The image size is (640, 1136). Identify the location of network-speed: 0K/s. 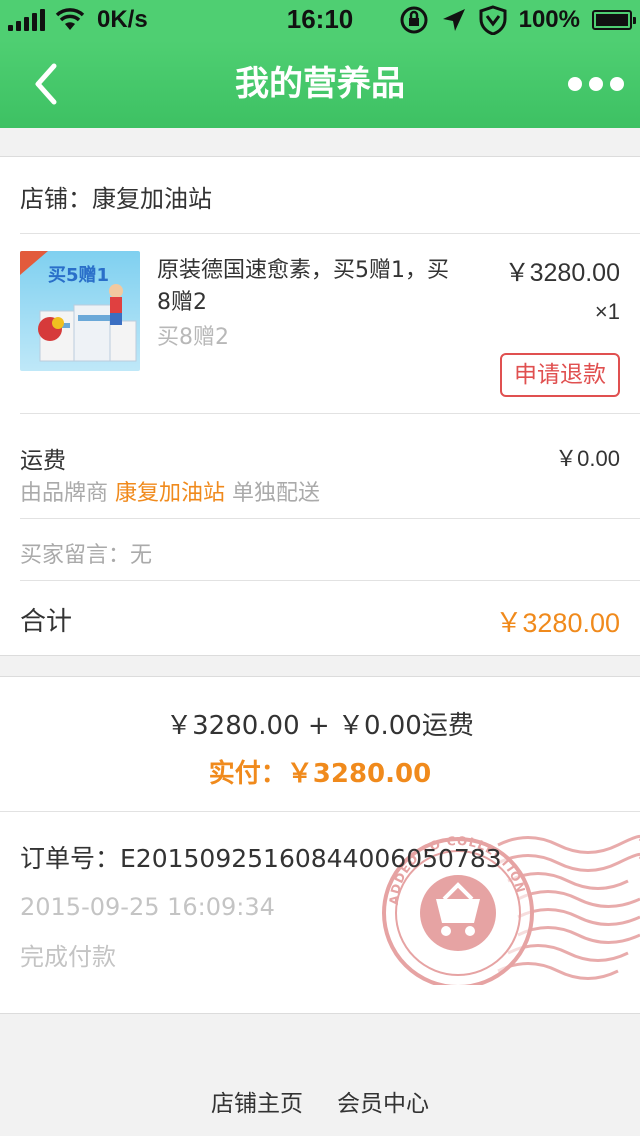
(122, 19).